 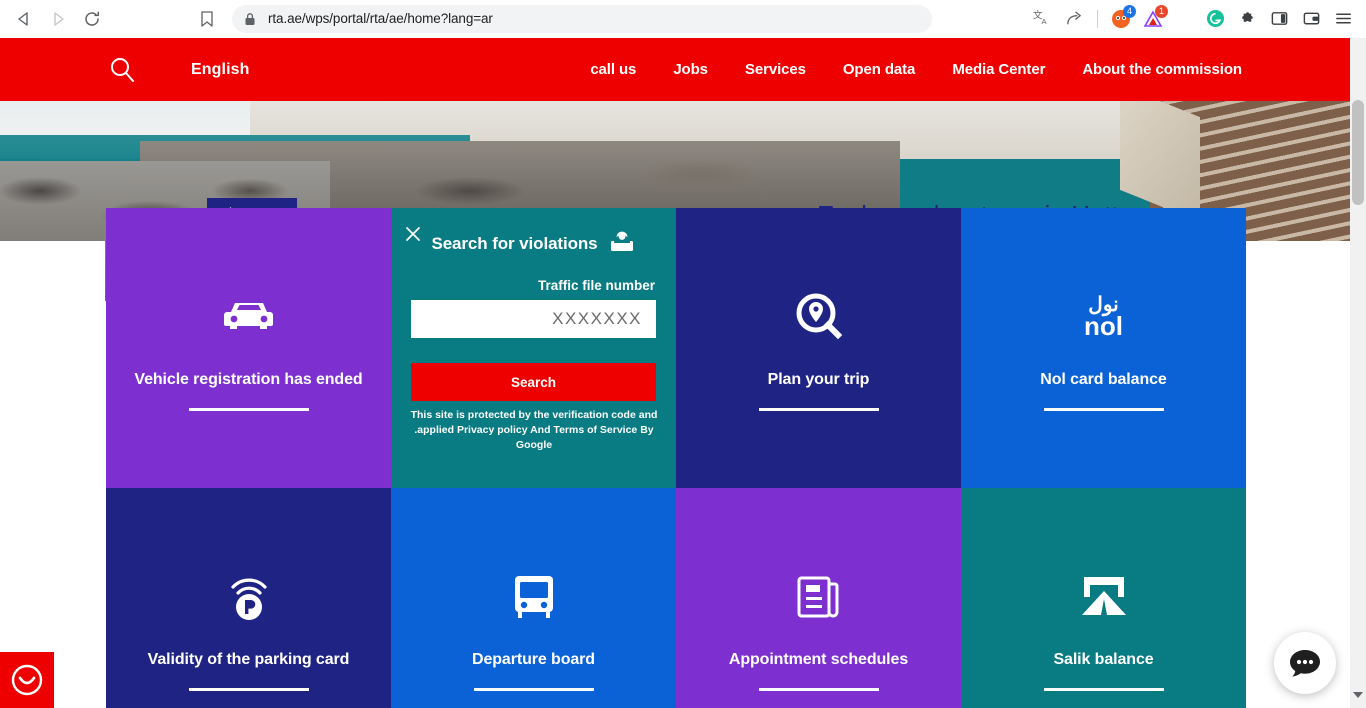 I want to click on tile-label: Nol card balance, so click(x=1103, y=379).